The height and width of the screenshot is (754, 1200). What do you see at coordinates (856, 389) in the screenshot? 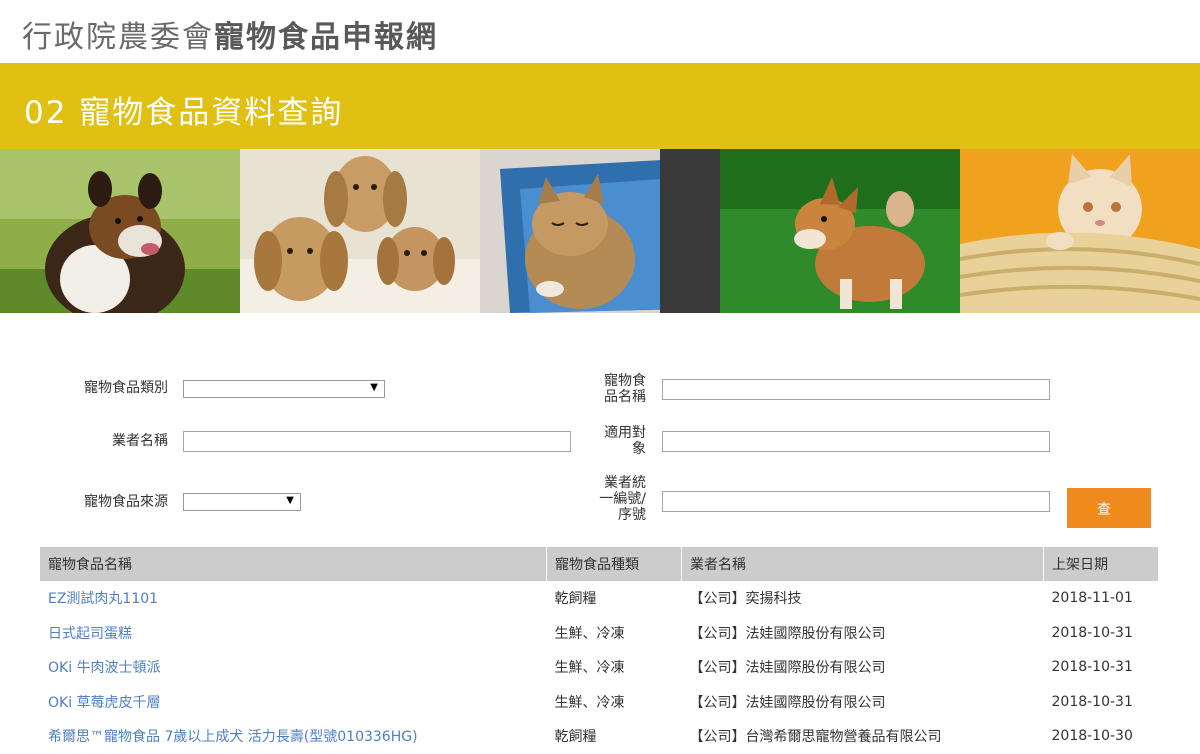
I see `product-name-input` at bounding box center [856, 389].